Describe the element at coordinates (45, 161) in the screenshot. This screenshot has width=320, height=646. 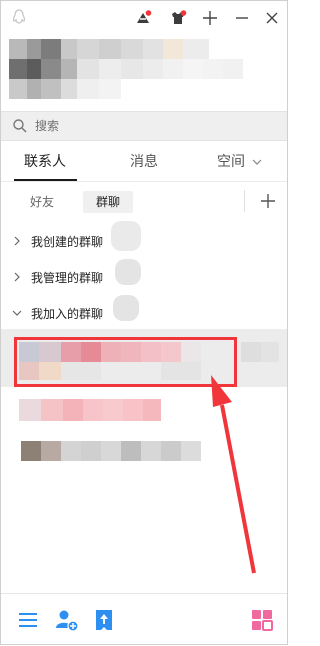
I see `tab-contacts: 联系人` at that location.